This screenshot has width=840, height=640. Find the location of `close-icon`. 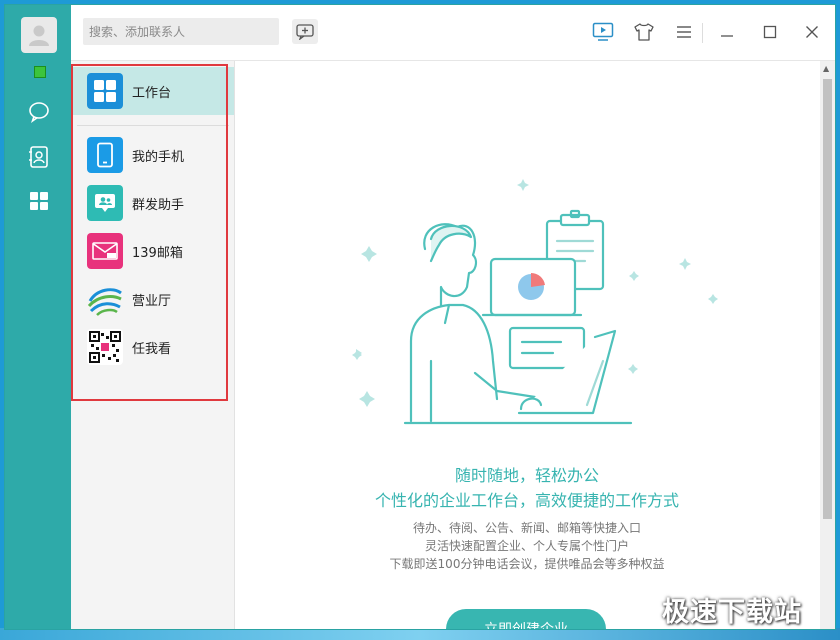

close-icon is located at coordinates (812, 32).